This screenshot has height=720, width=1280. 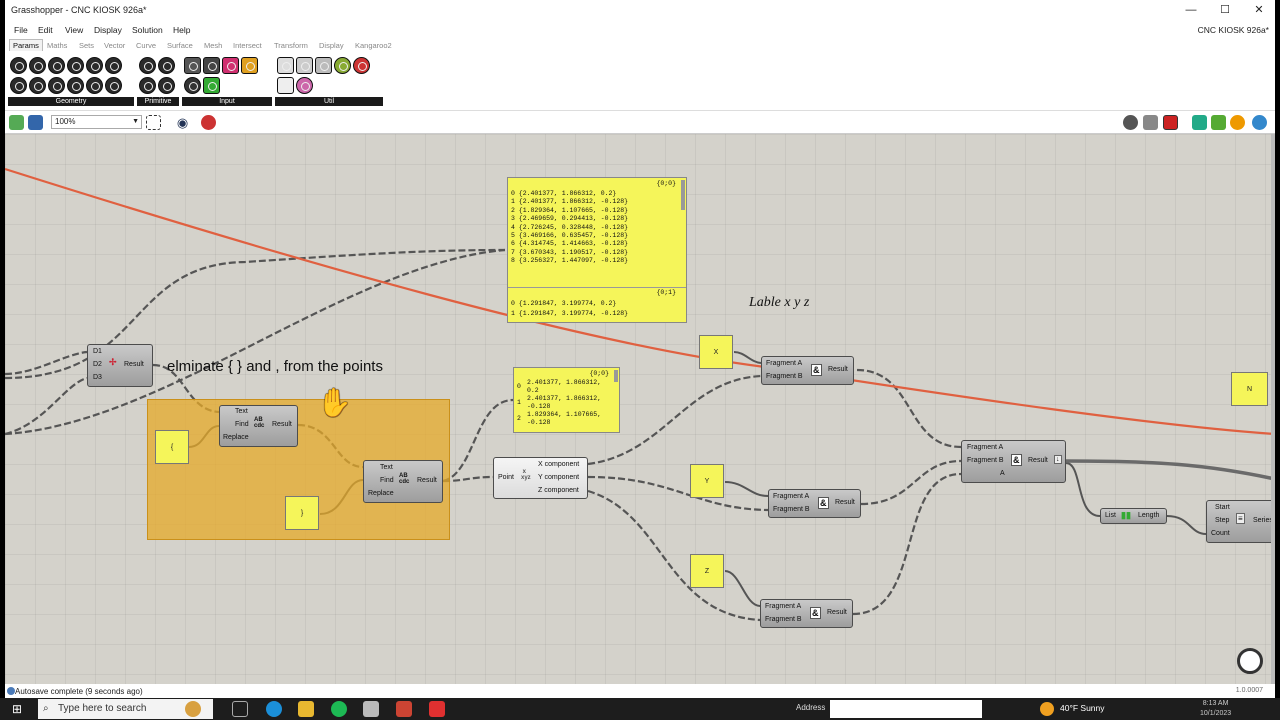 What do you see at coordinates (113, 85) in the screenshot?
I see `group-param-icon` at bounding box center [113, 85].